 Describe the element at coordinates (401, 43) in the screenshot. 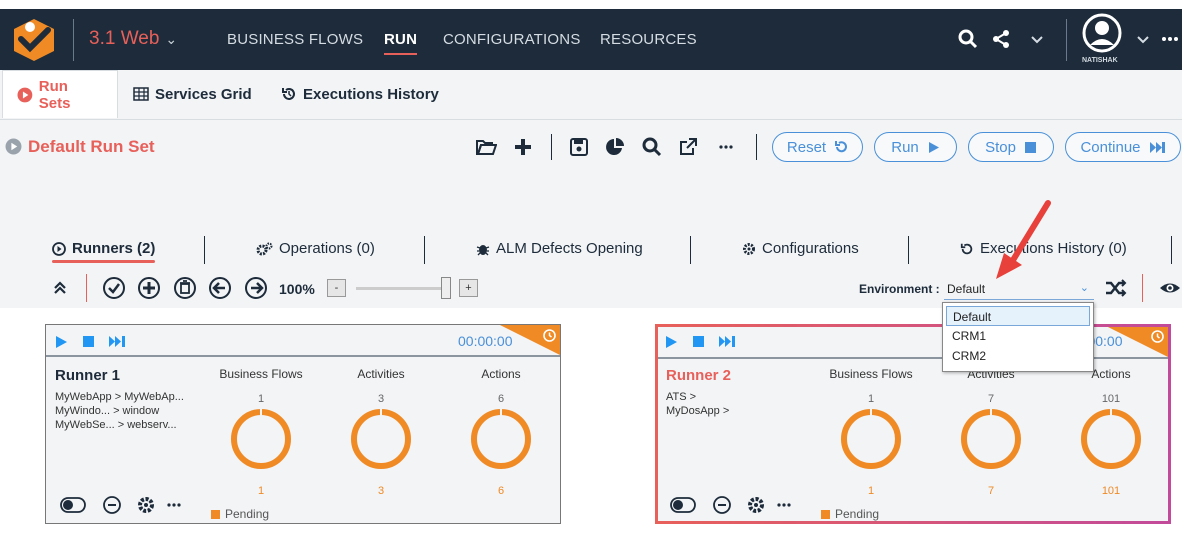

I see `nav-run: RUN` at that location.